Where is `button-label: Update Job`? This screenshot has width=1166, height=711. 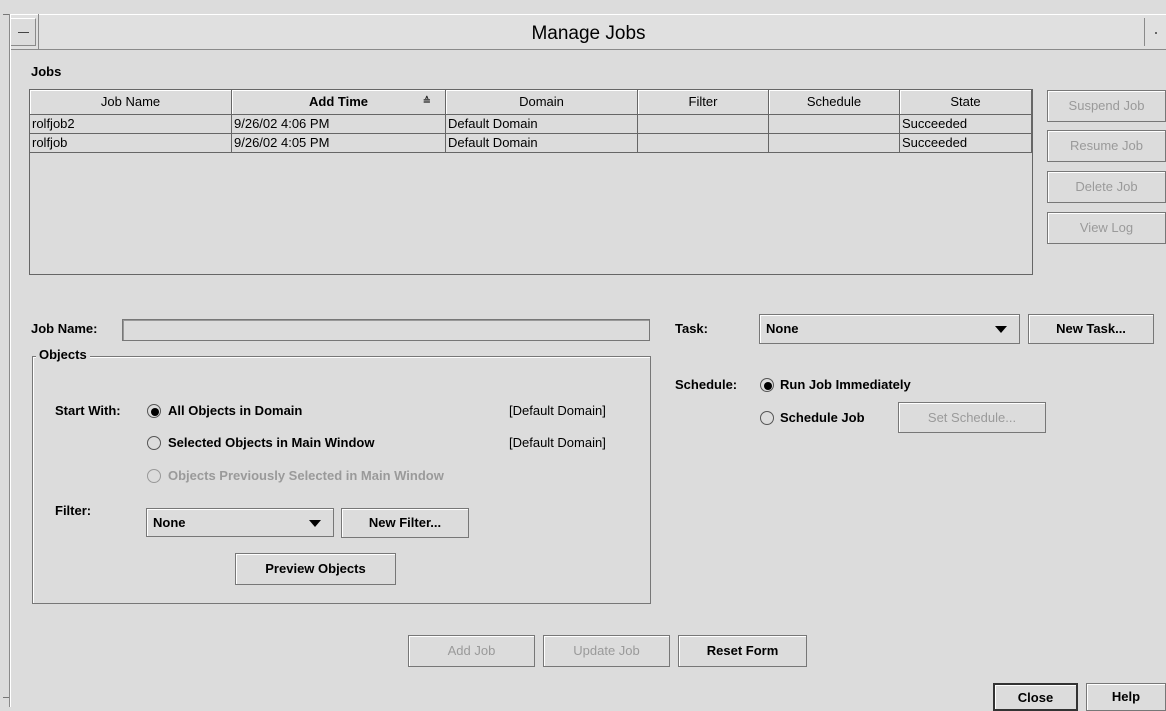 button-label: Update Job is located at coordinates (606, 650).